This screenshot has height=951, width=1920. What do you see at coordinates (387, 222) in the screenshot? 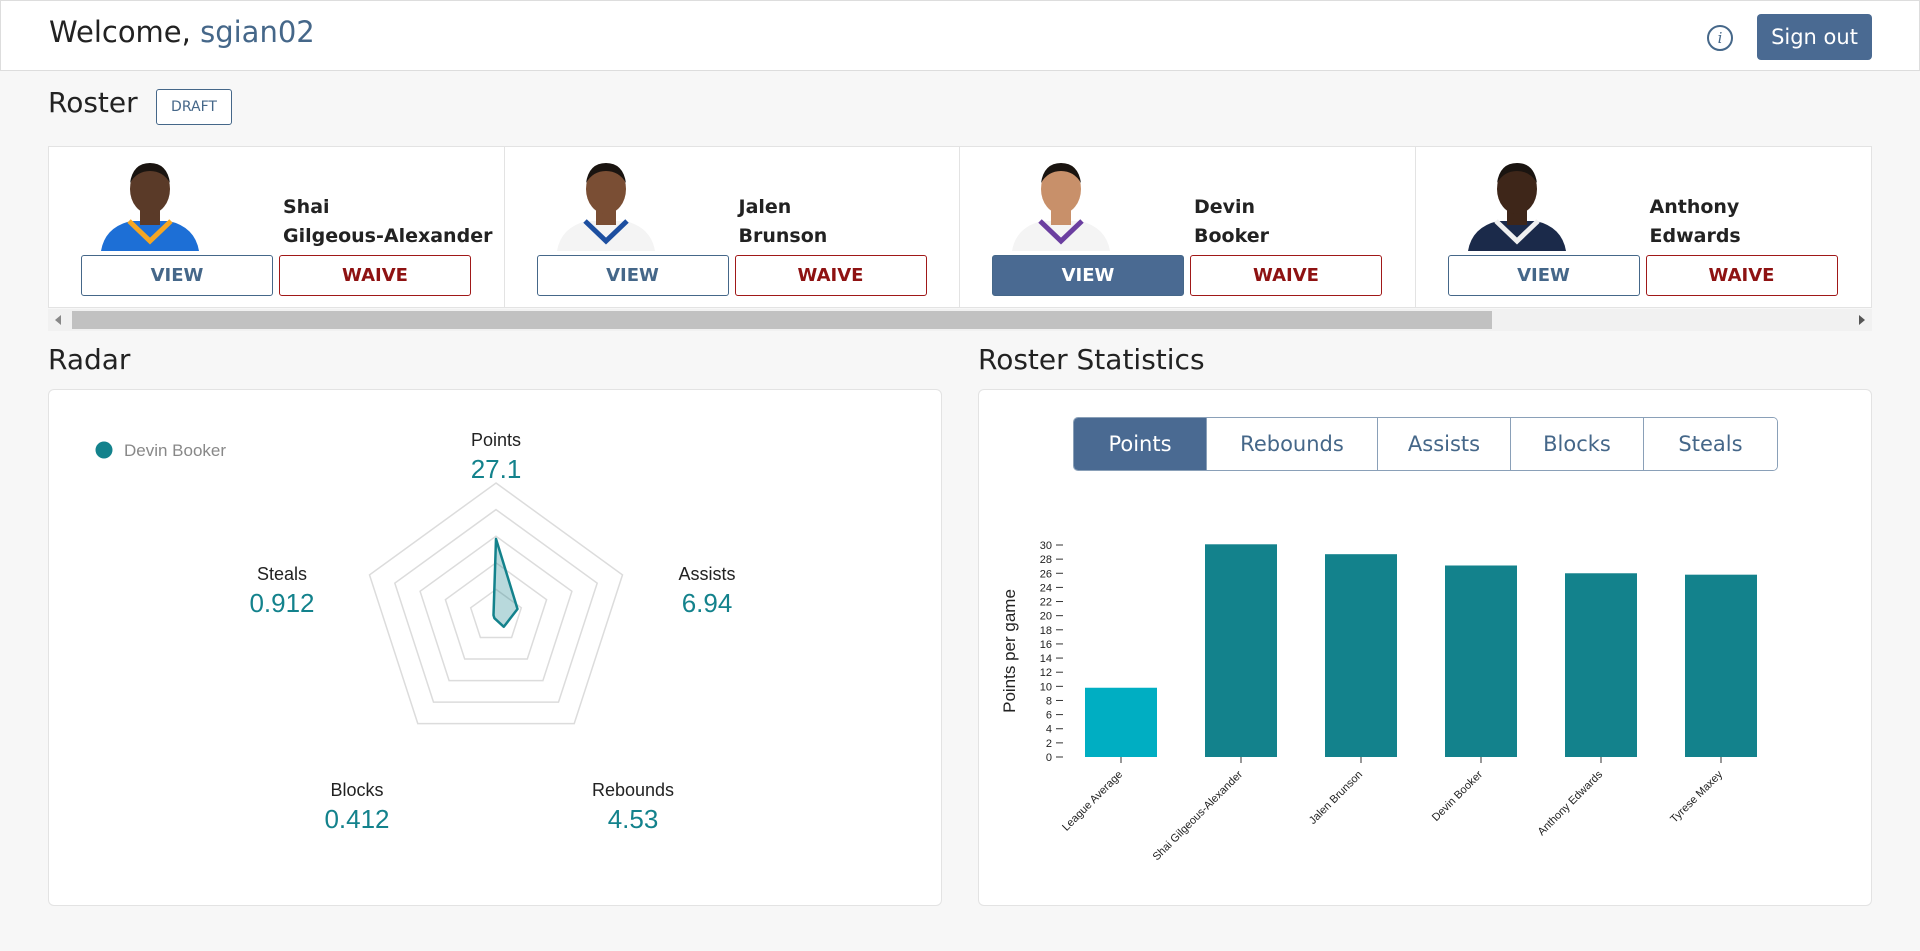
I see `player-name: Shai Gilgeous-Alexander` at bounding box center [387, 222].